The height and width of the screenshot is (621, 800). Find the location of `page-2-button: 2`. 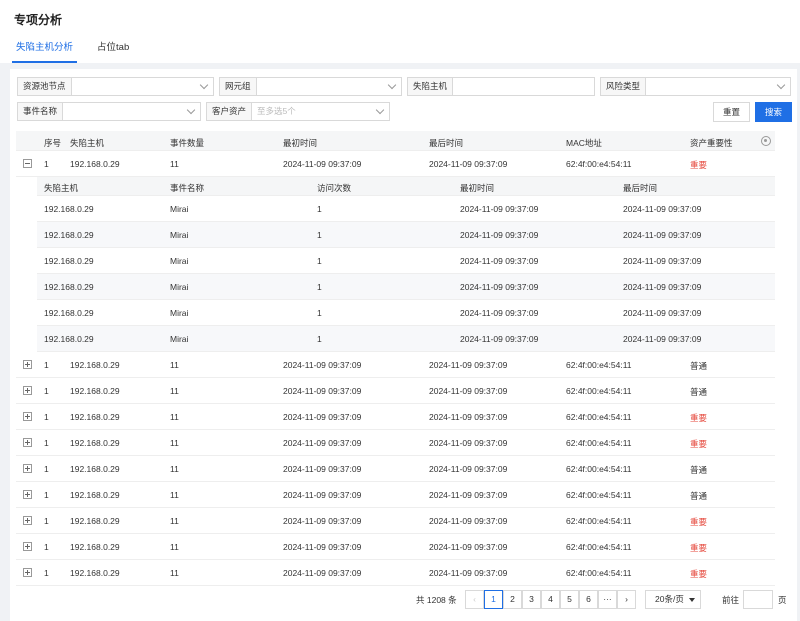

page-2-button: 2 is located at coordinates (512, 599).